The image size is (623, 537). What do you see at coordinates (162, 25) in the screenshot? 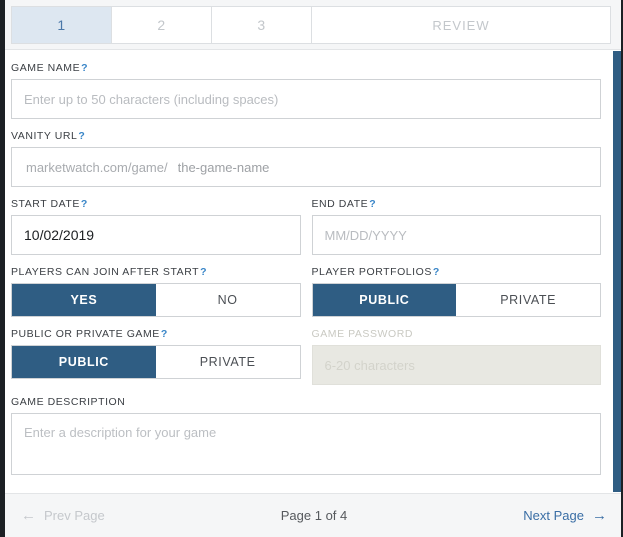
I see `wizard-tab-2: 2` at bounding box center [162, 25].